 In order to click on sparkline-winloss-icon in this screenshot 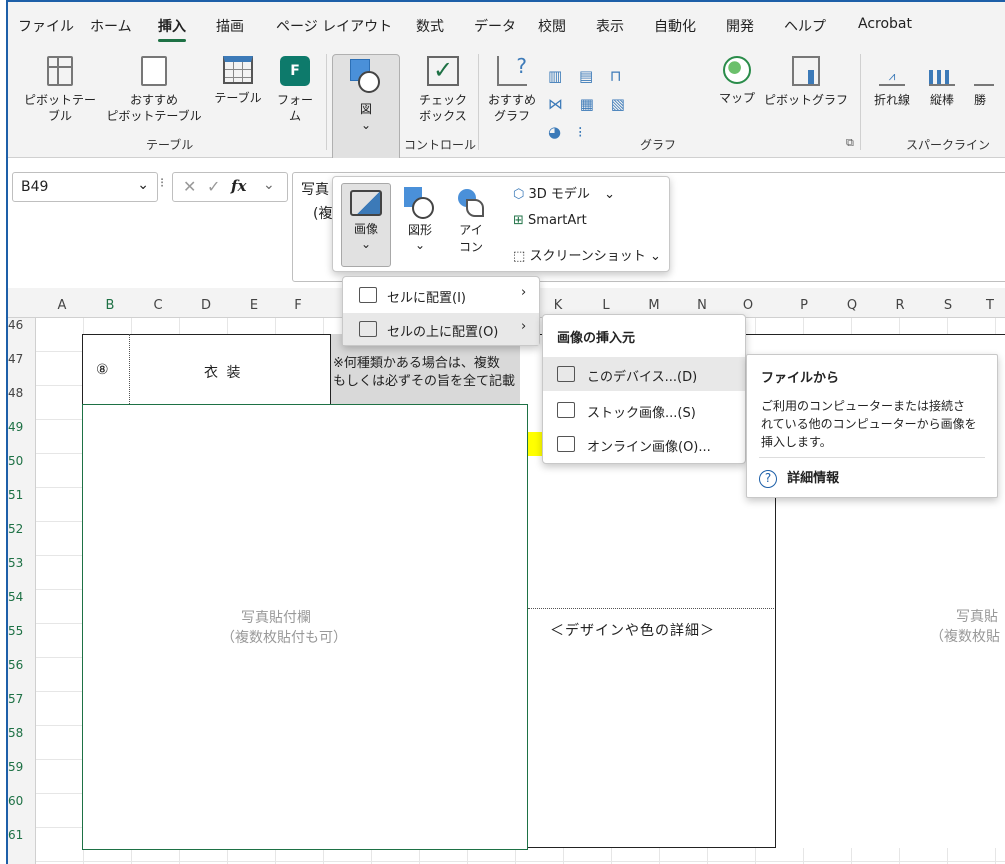, I will do `click(984, 78)`.